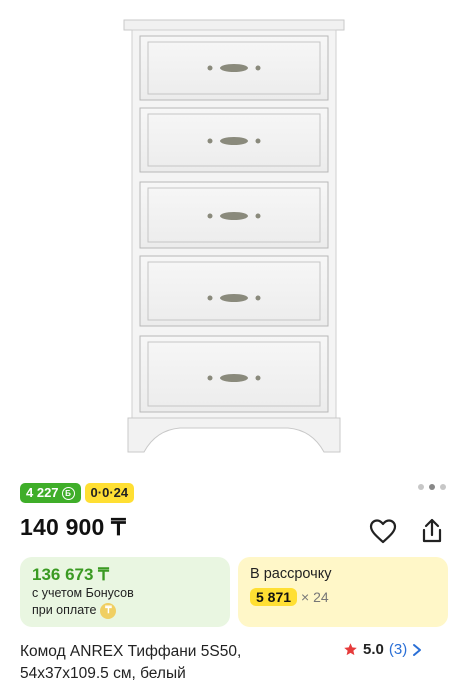 The height and width of the screenshot is (700, 468). Describe the element at coordinates (274, 597) in the screenshot. I see `installment-amount: 5 871` at that location.